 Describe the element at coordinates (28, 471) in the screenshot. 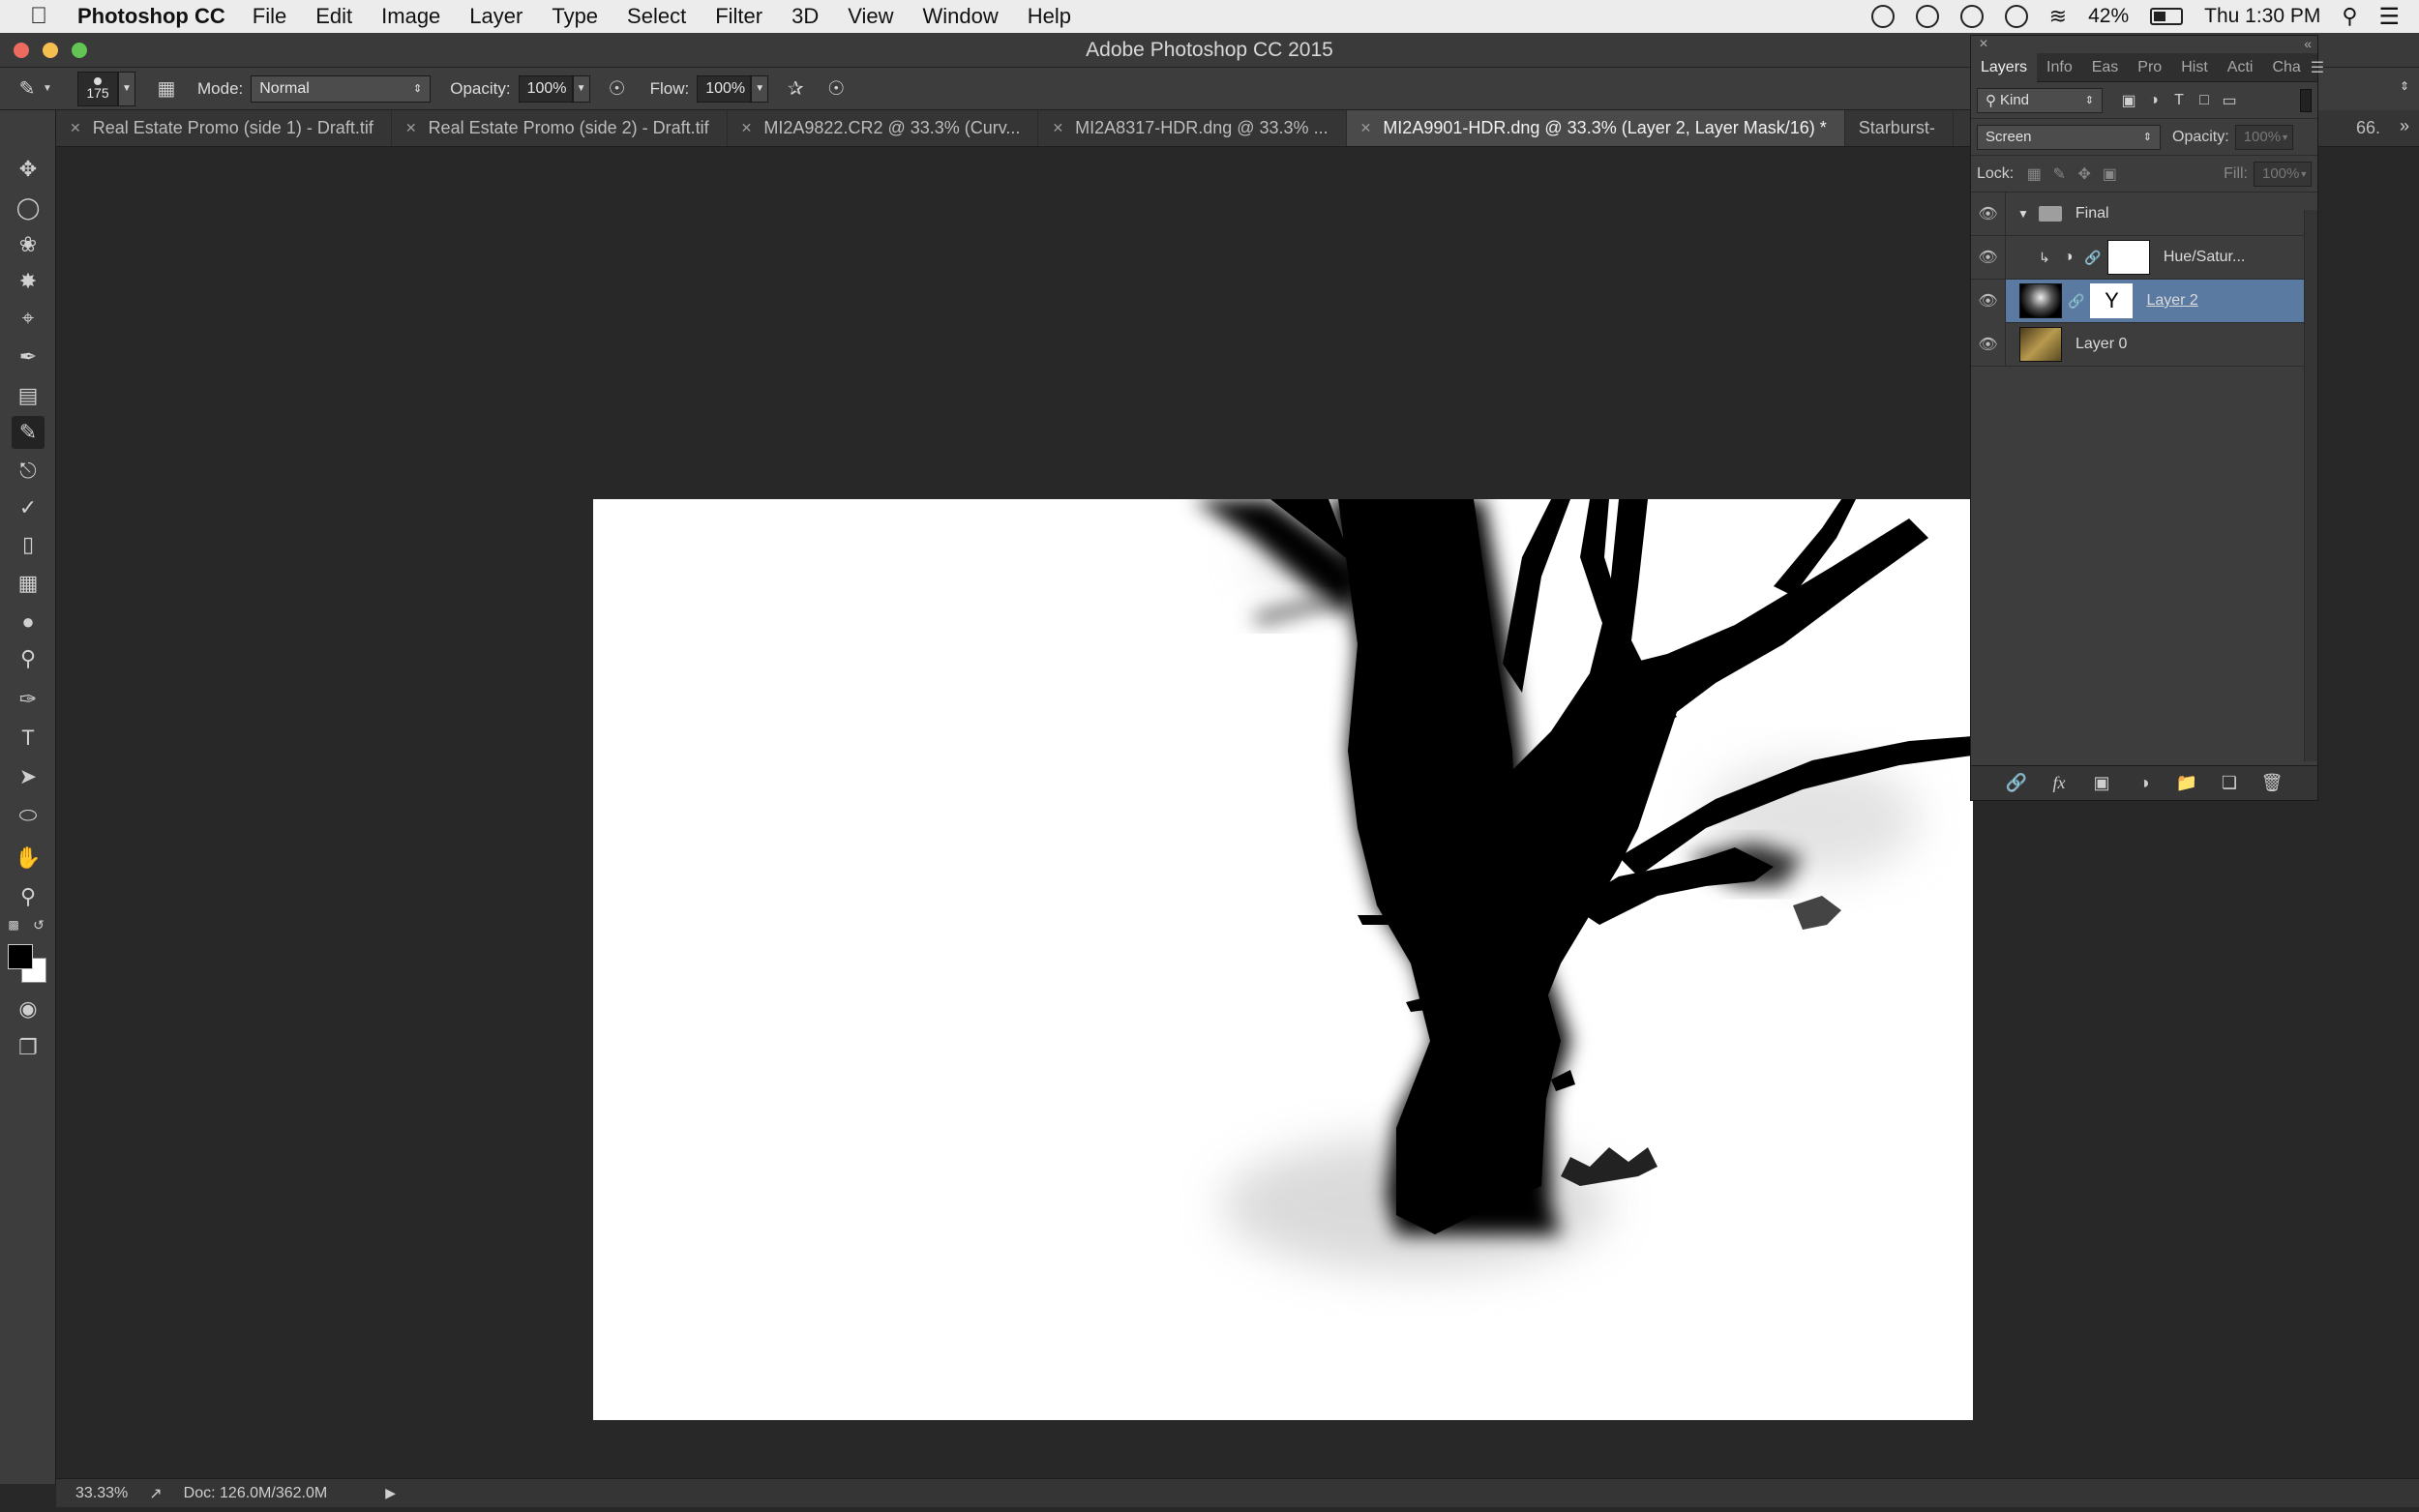

I see `clone-stamp-tool-icon: ⎋` at that location.